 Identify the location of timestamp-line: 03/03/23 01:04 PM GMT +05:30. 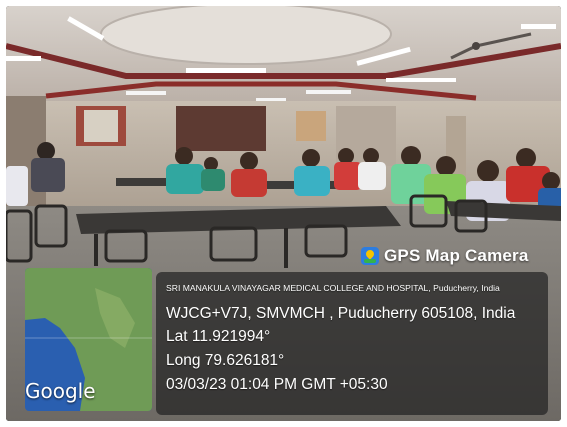
(277, 384).